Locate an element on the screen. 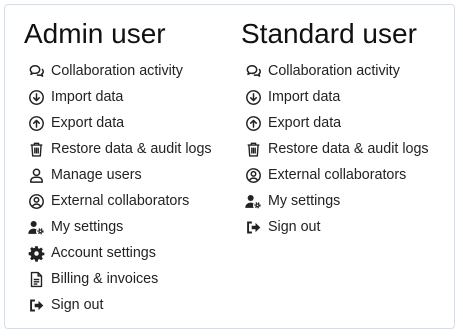  menu-item-account-settings: Account settings is located at coordinates (120, 253).